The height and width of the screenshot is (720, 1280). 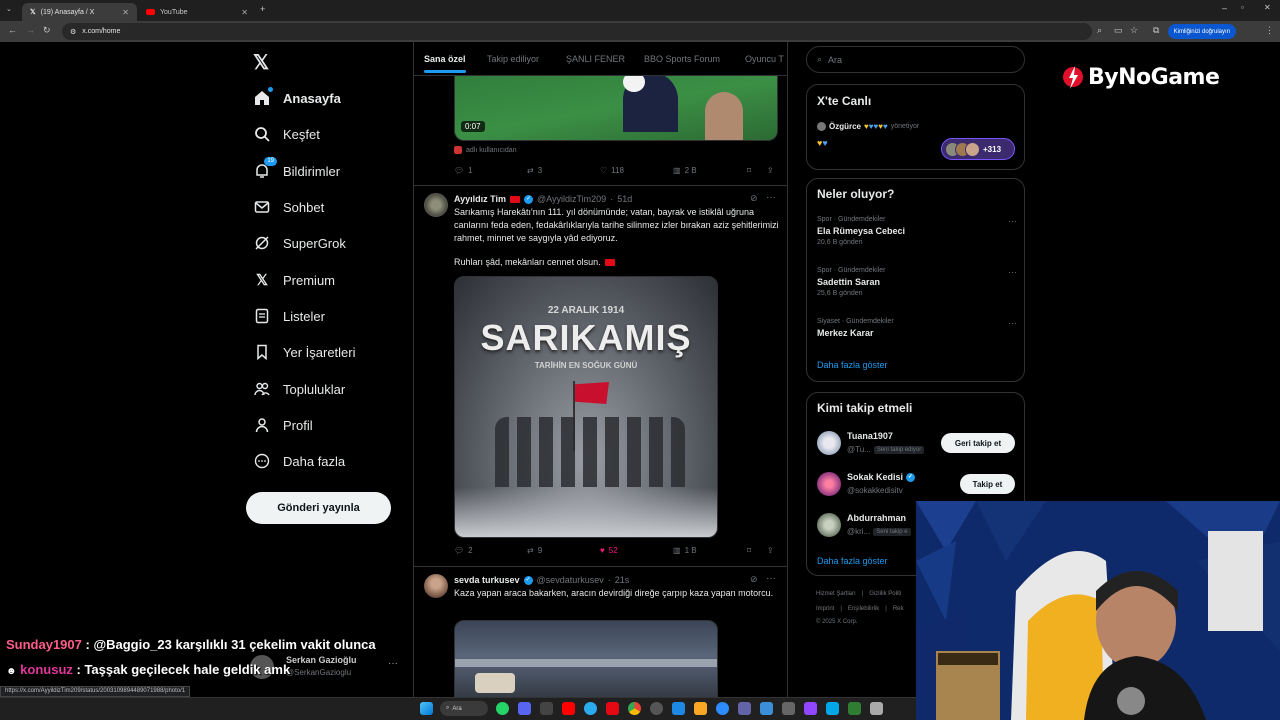 What do you see at coordinates (534, 170) in the screenshot?
I see `repost-button: ⇄ 3` at bounding box center [534, 170].